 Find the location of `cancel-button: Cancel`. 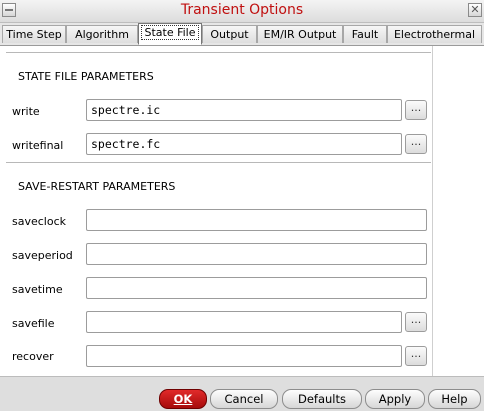

cancel-button: Cancel is located at coordinates (244, 399).